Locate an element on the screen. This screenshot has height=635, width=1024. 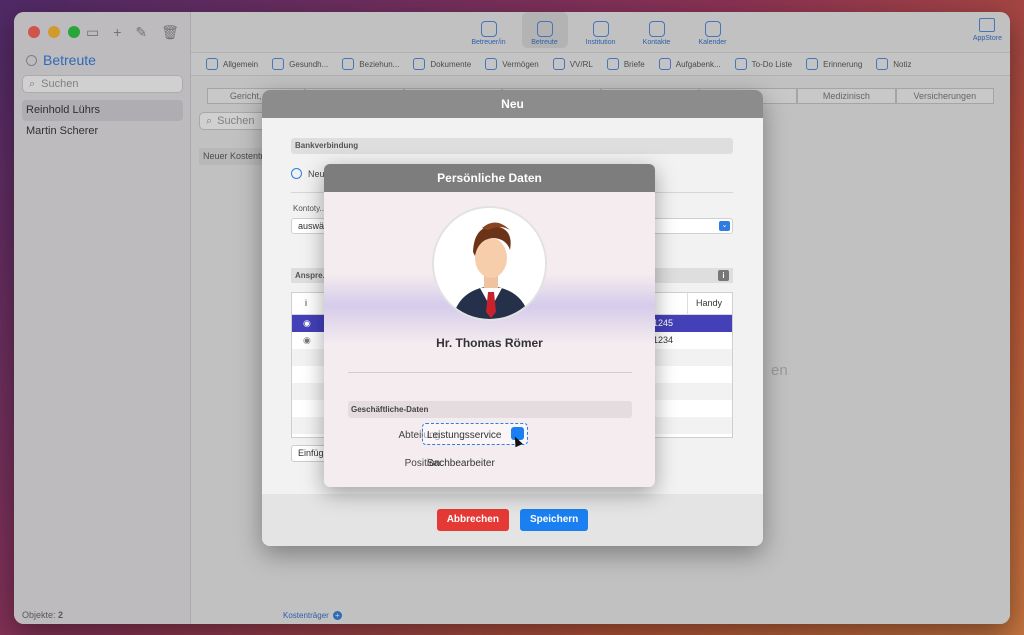
department-value: Leistungsservice is located at coordinates (464, 435).